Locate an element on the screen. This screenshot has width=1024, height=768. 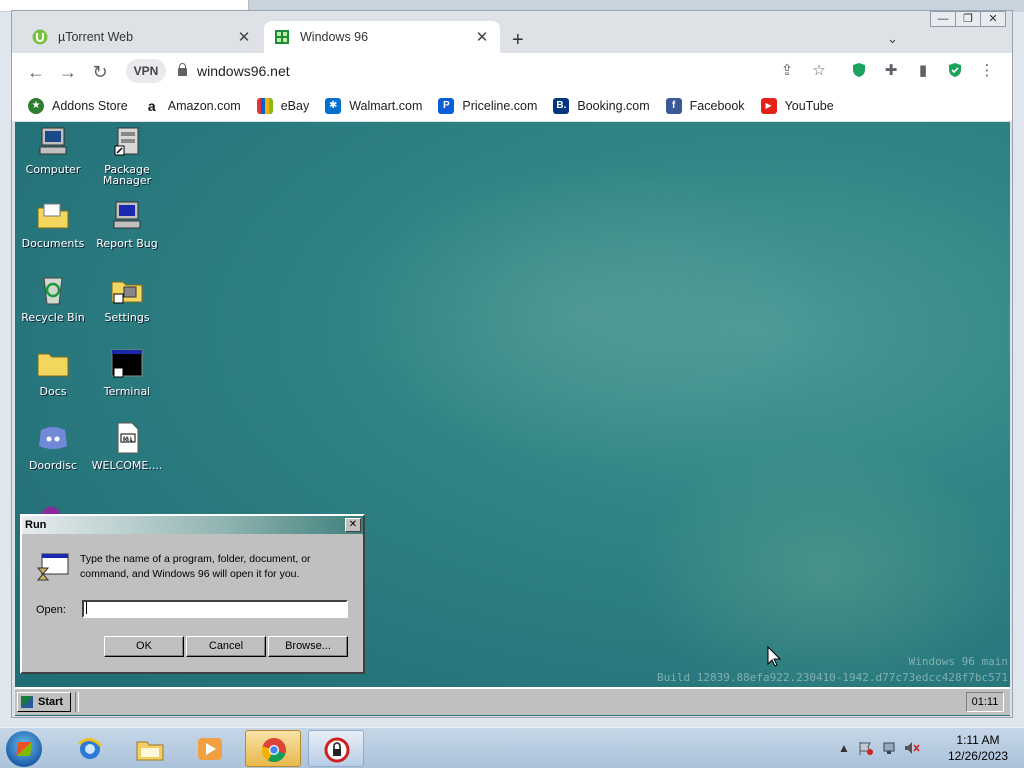
internet-explorer-icon is located at coordinates (90, 748).